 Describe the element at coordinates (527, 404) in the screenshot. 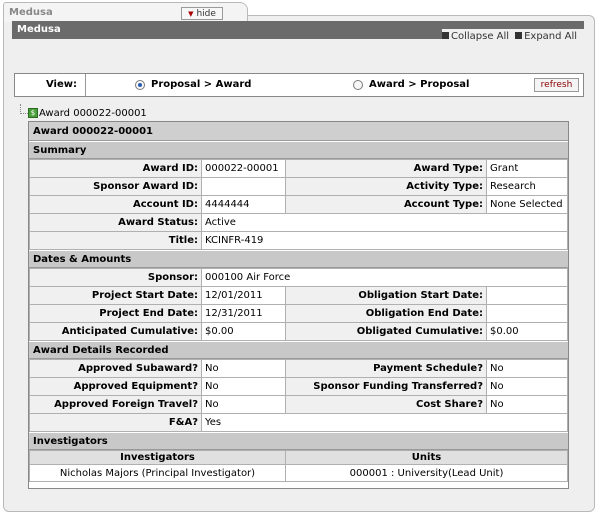

I see `cost-share-value: No` at that location.